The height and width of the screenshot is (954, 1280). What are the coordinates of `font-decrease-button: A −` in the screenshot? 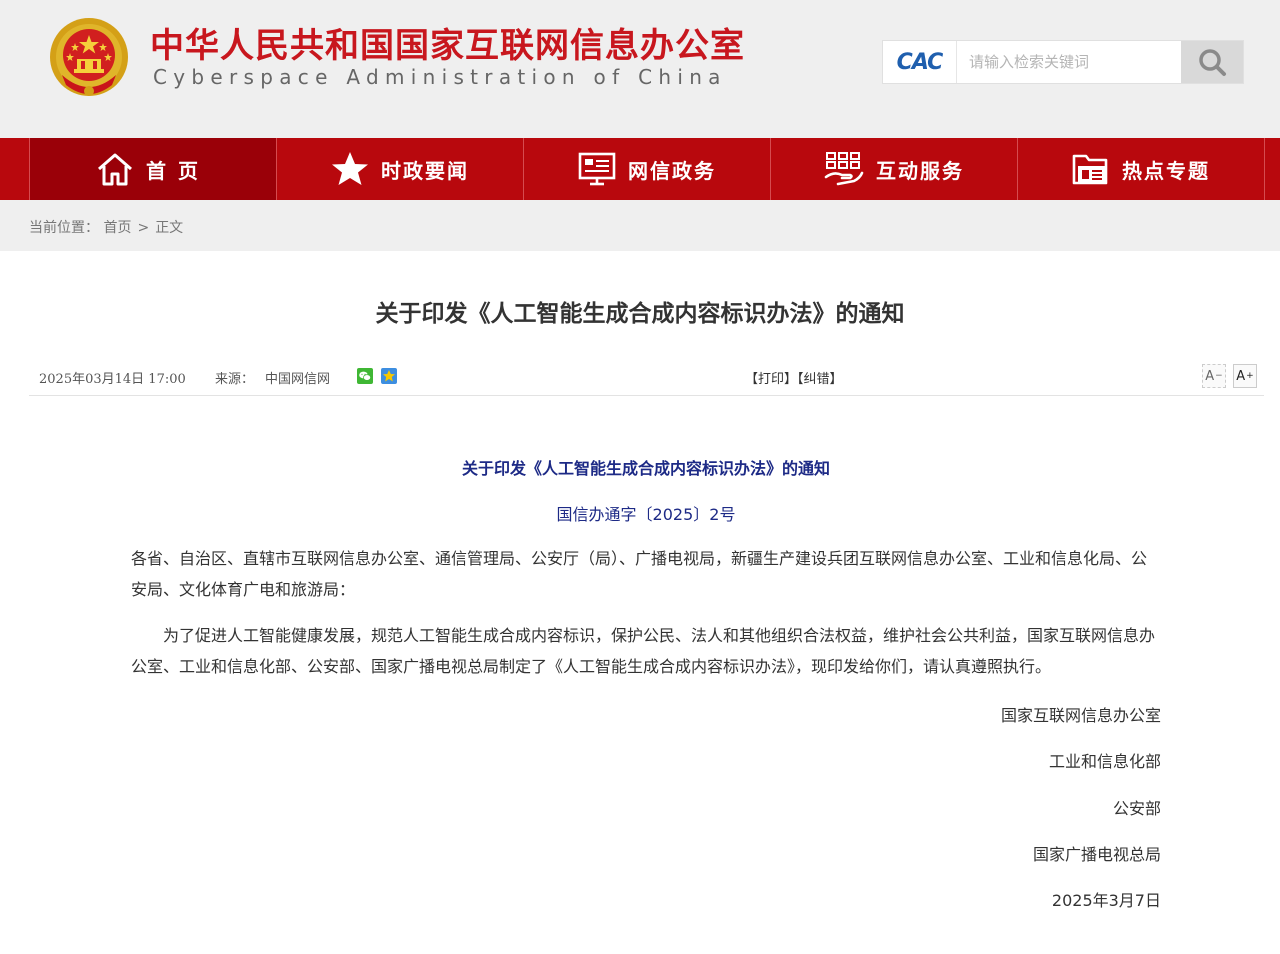 It's located at (1214, 376).